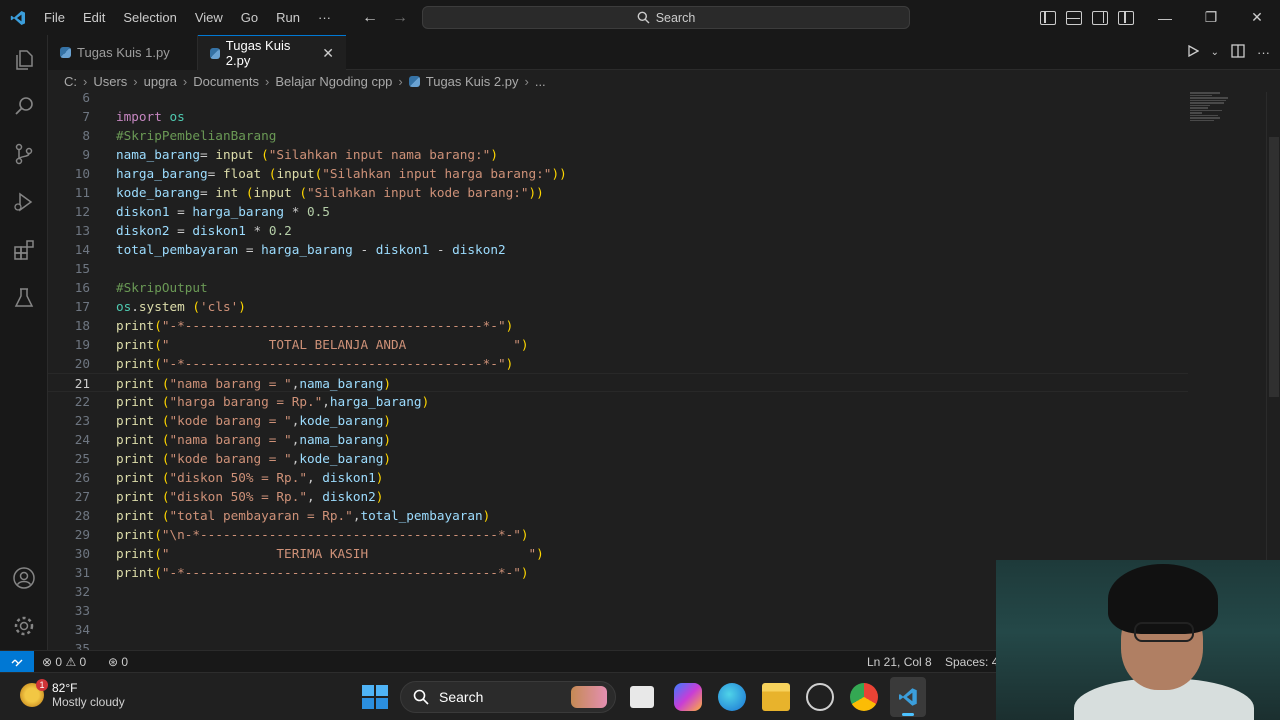  What do you see at coordinates (110, 81) in the screenshot?
I see `breadcrumb-users: Users` at bounding box center [110, 81].